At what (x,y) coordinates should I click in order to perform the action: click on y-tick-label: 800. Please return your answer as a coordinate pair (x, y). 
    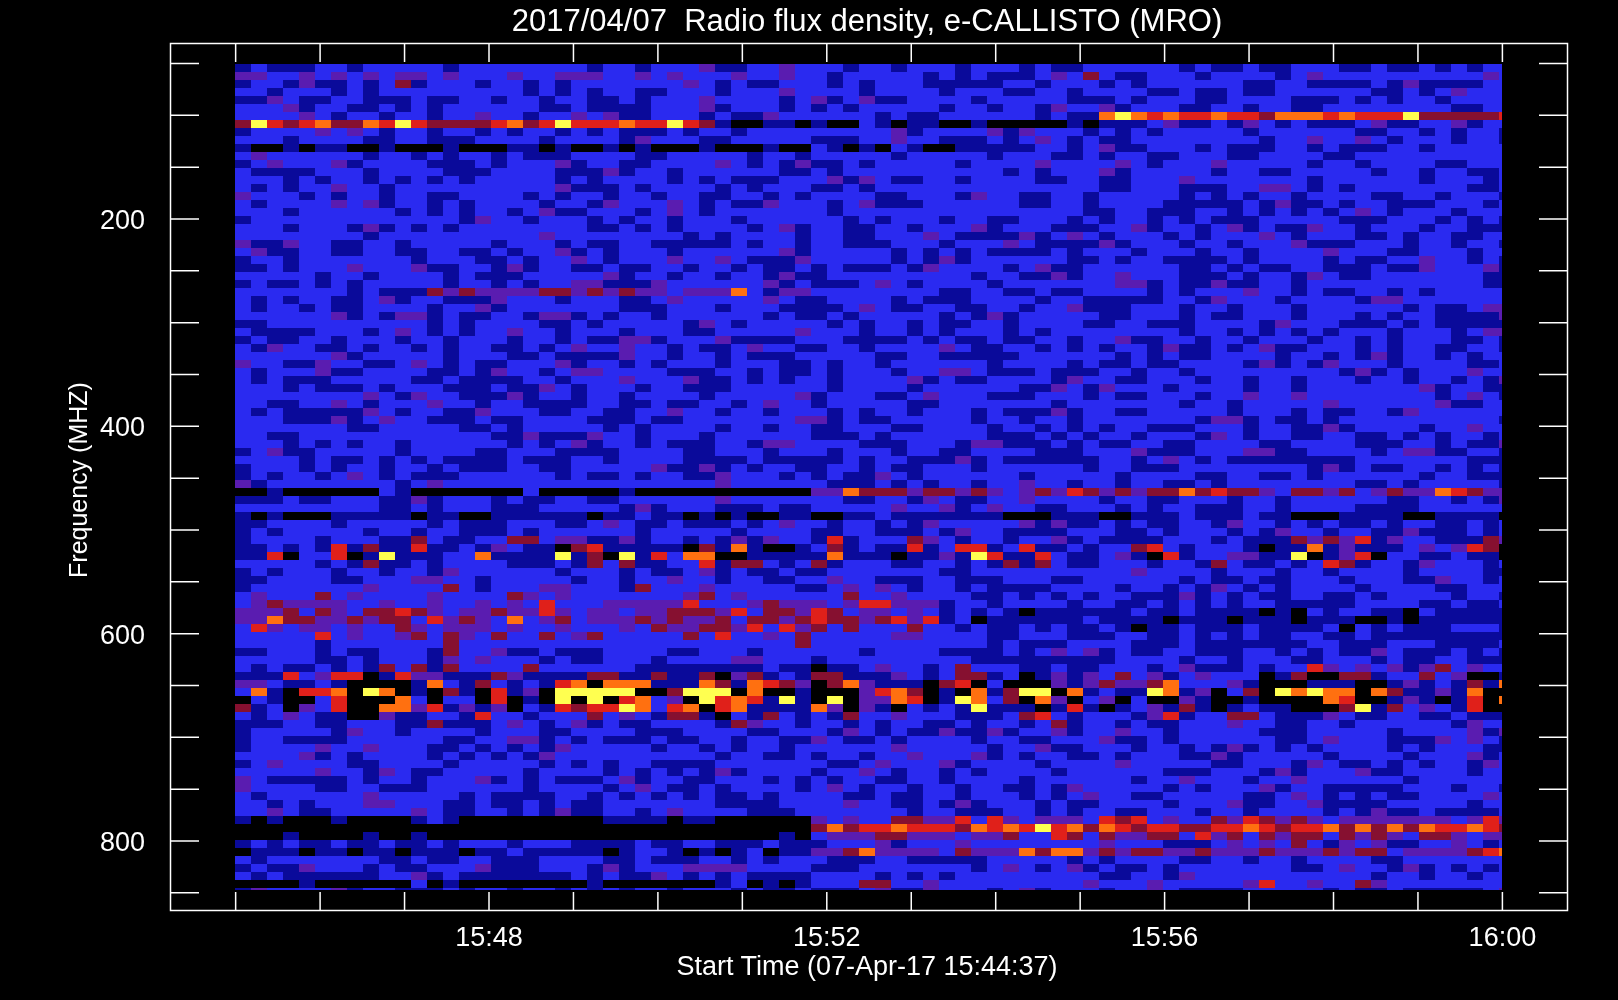
    Looking at the image, I should click on (122, 842).